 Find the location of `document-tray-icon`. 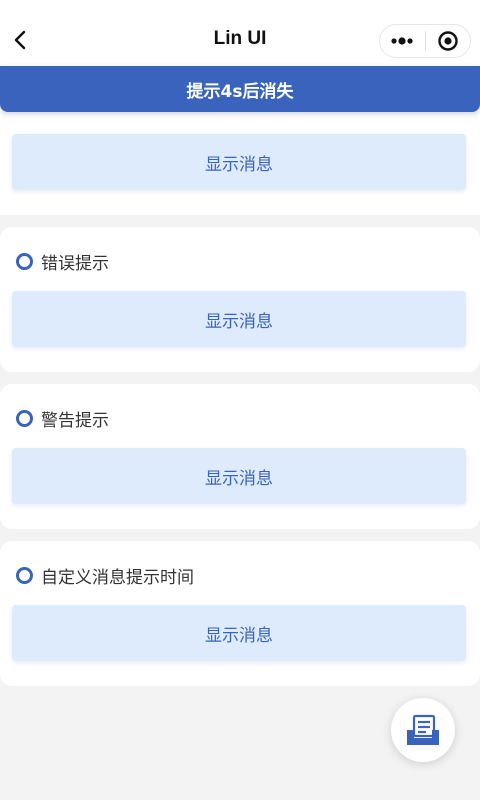

document-tray-icon is located at coordinates (423, 729).